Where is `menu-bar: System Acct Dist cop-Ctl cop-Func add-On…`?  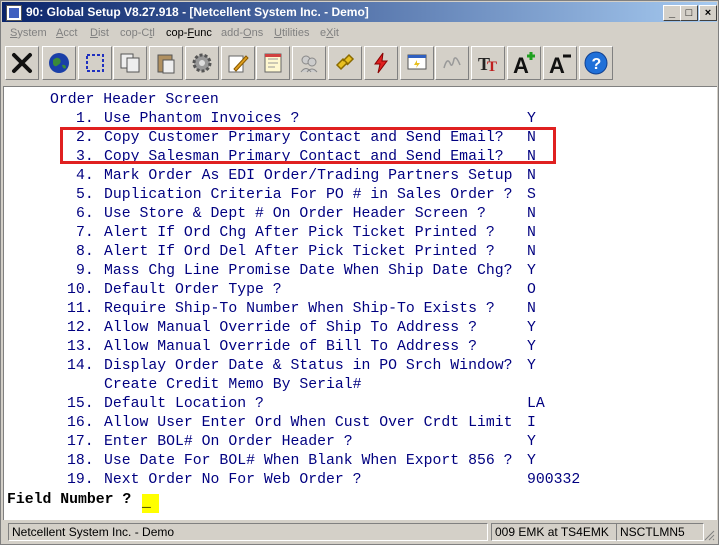
menu-bar: System Acct Dist cop-Ctl cop-Func add-On… is located at coordinates (359, 33).